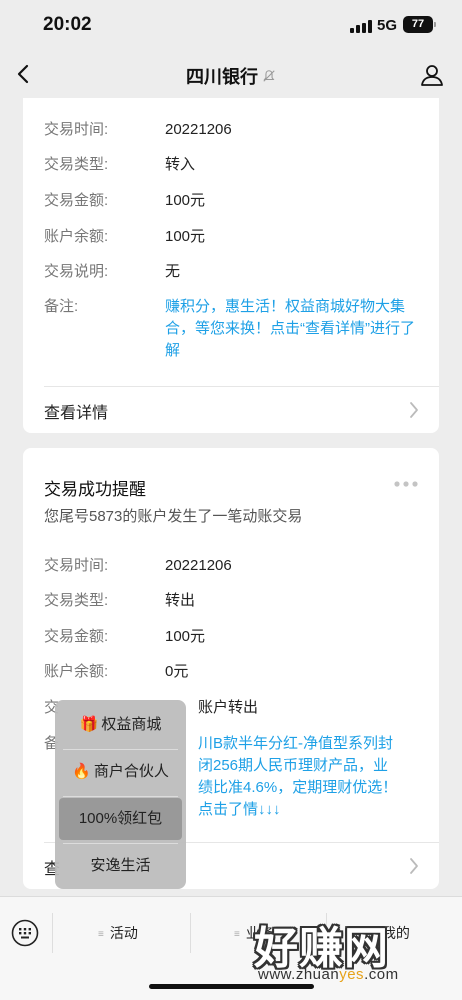 The width and height of the screenshot is (462, 1000). I want to click on row-key: 备注:, so click(61, 306).